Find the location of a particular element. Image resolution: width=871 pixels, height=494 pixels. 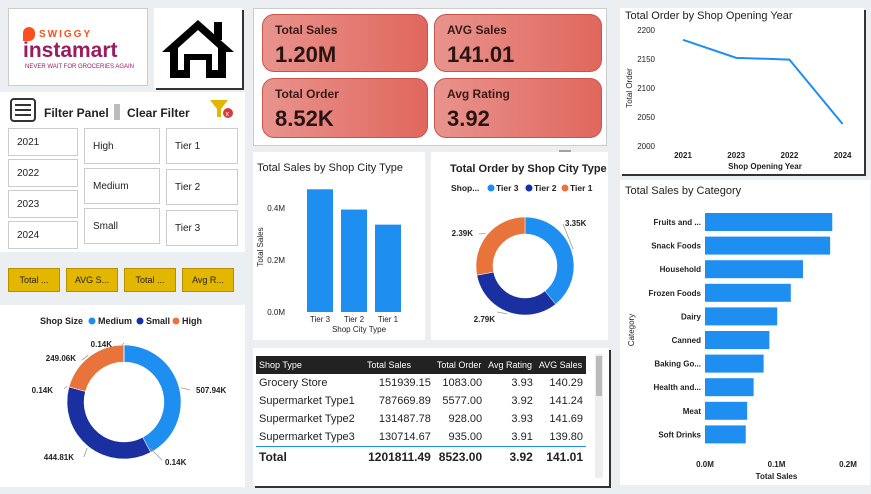

kpi-label: Total Order is located at coordinates (307, 94).